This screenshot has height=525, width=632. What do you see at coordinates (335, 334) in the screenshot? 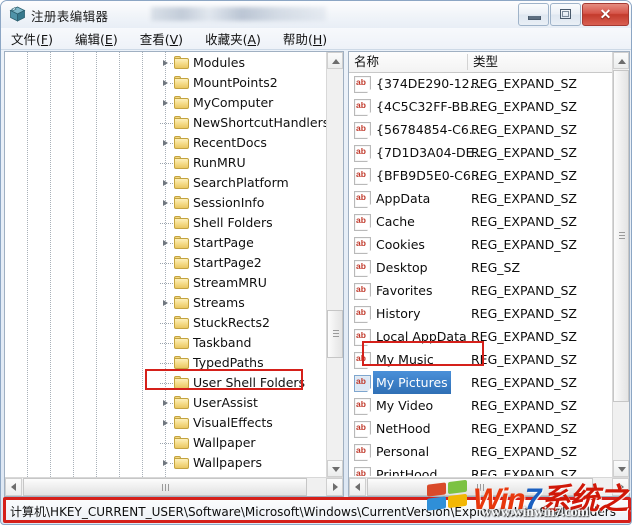
I see `tree-scrollbar-thumb` at bounding box center [335, 334].